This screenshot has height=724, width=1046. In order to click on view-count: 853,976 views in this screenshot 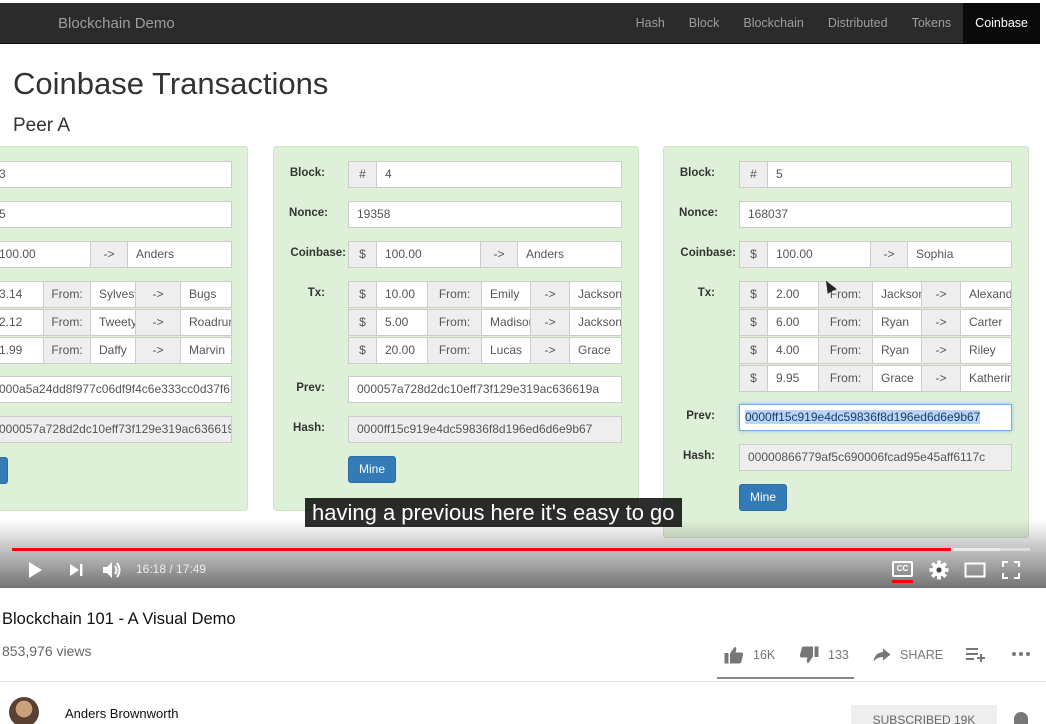, I will do `click(47, 651)`.